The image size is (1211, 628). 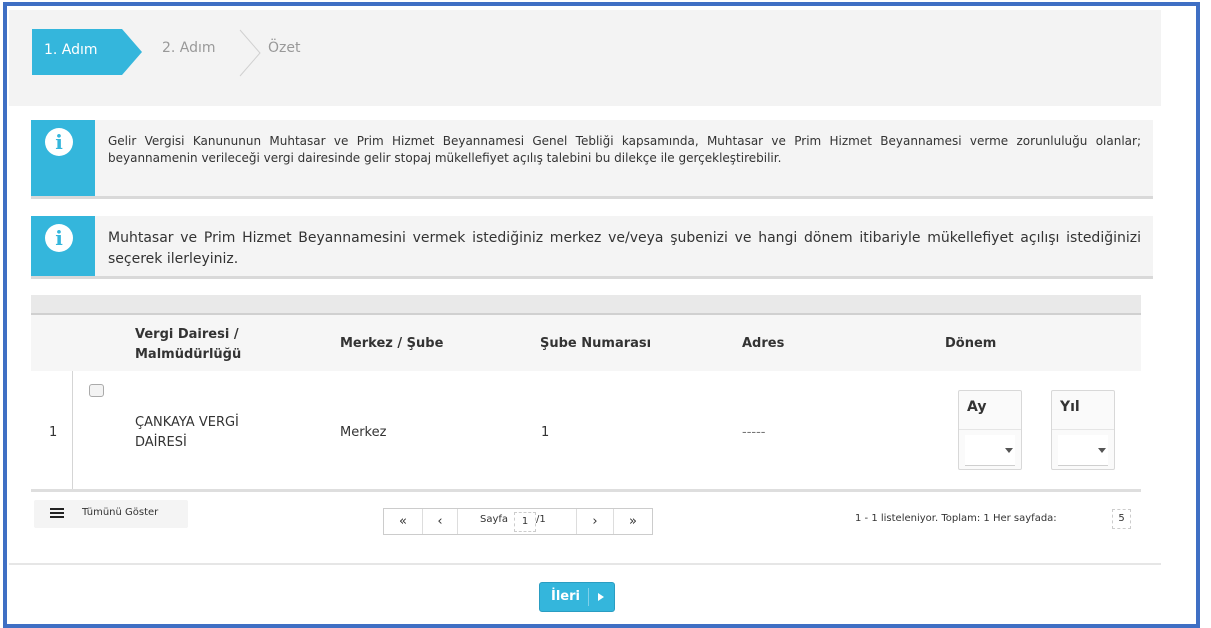 What do you see at coordinates (403, 521) in the screenshot?
I see `first-page-button: «` at bounding box center [403, 521].